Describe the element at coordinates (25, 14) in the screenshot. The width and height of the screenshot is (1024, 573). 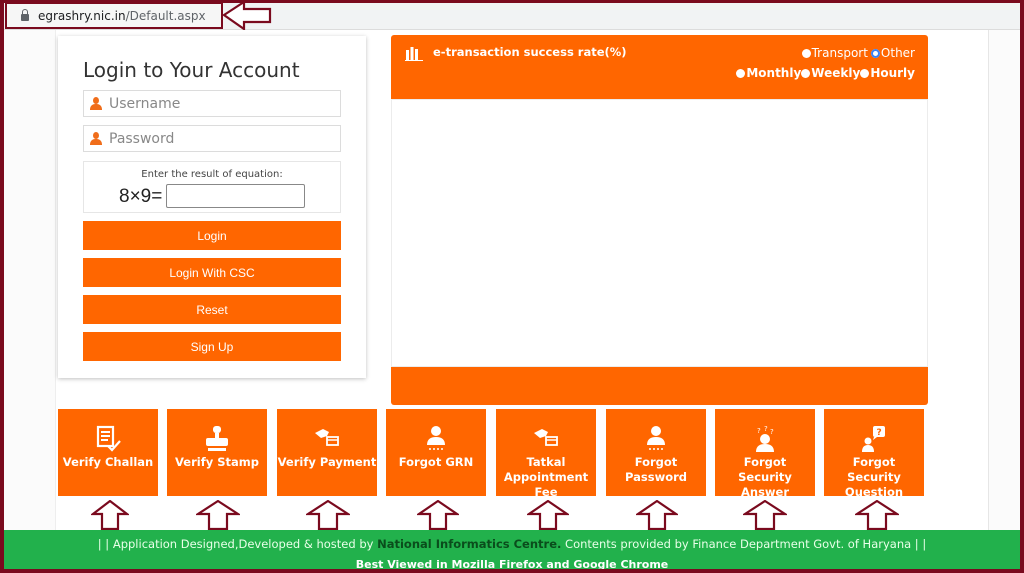
I see `lock-icon` at that location.